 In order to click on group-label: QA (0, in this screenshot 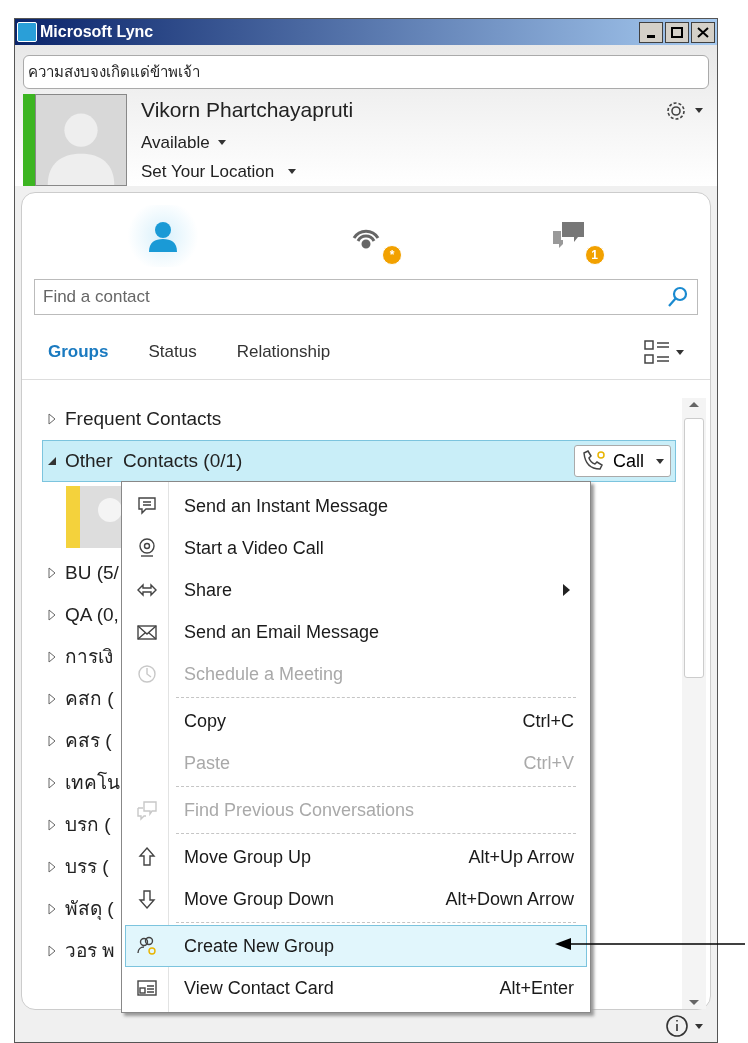, I will do `click(92, 614)`.